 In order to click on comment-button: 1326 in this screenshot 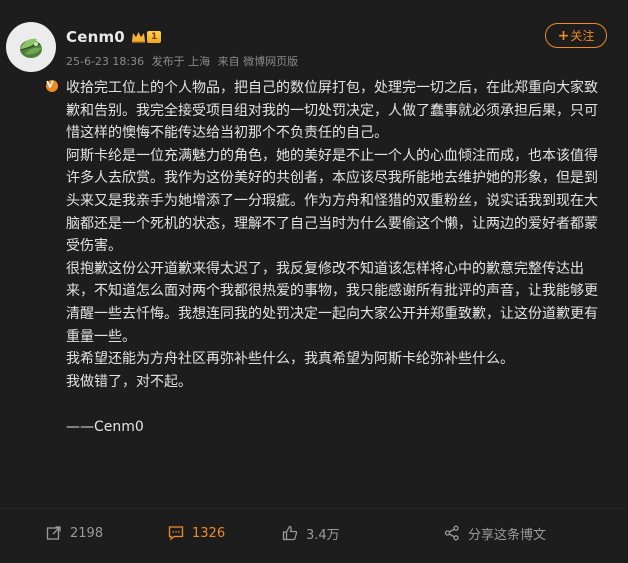, I will do `click(196, 533)`.